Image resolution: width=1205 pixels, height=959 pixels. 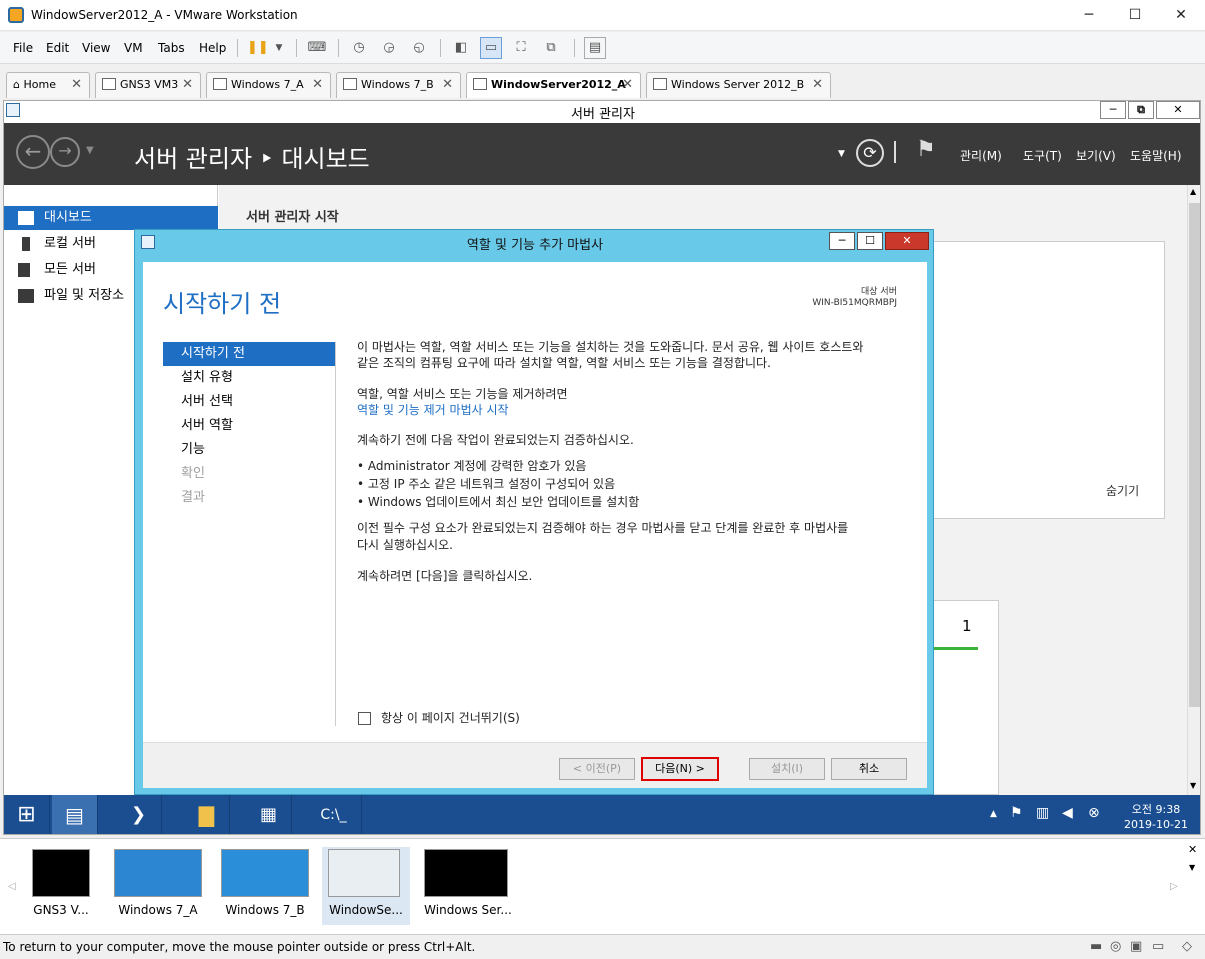 What do you see at coordinates (981, 155) in the screenshot?
I see `menu-manage: 관리(M)` at bounding box center [981, 155].